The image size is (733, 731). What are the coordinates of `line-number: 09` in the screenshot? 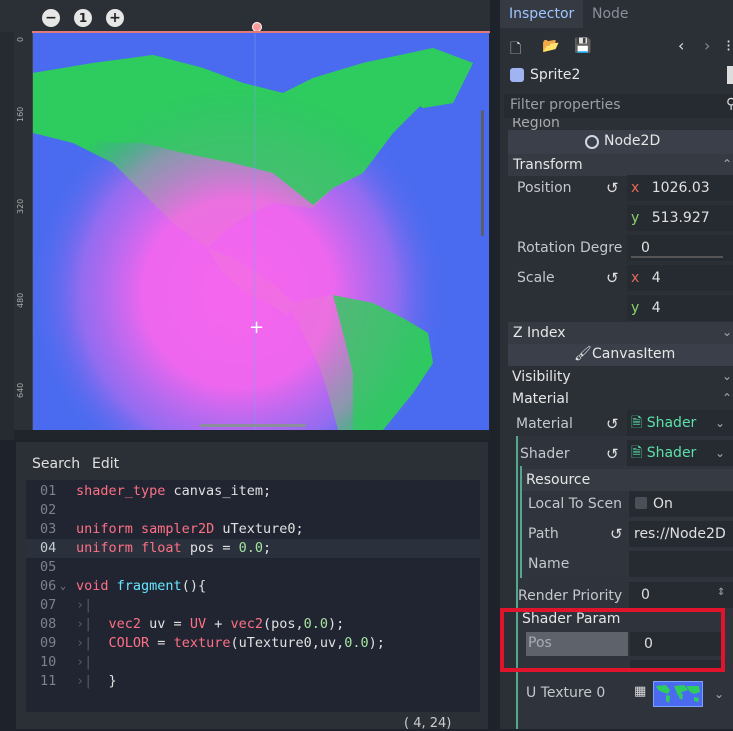 It's located at (48, 643).